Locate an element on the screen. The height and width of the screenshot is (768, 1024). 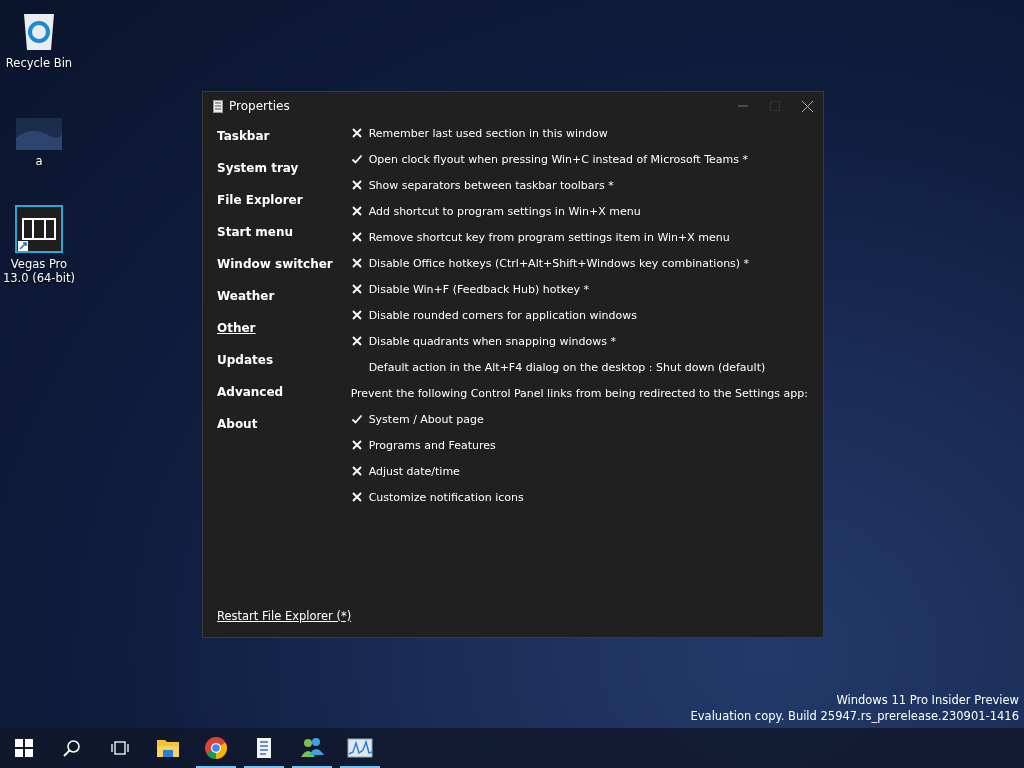
film-strip-icon is located at coordinates (39, 229).